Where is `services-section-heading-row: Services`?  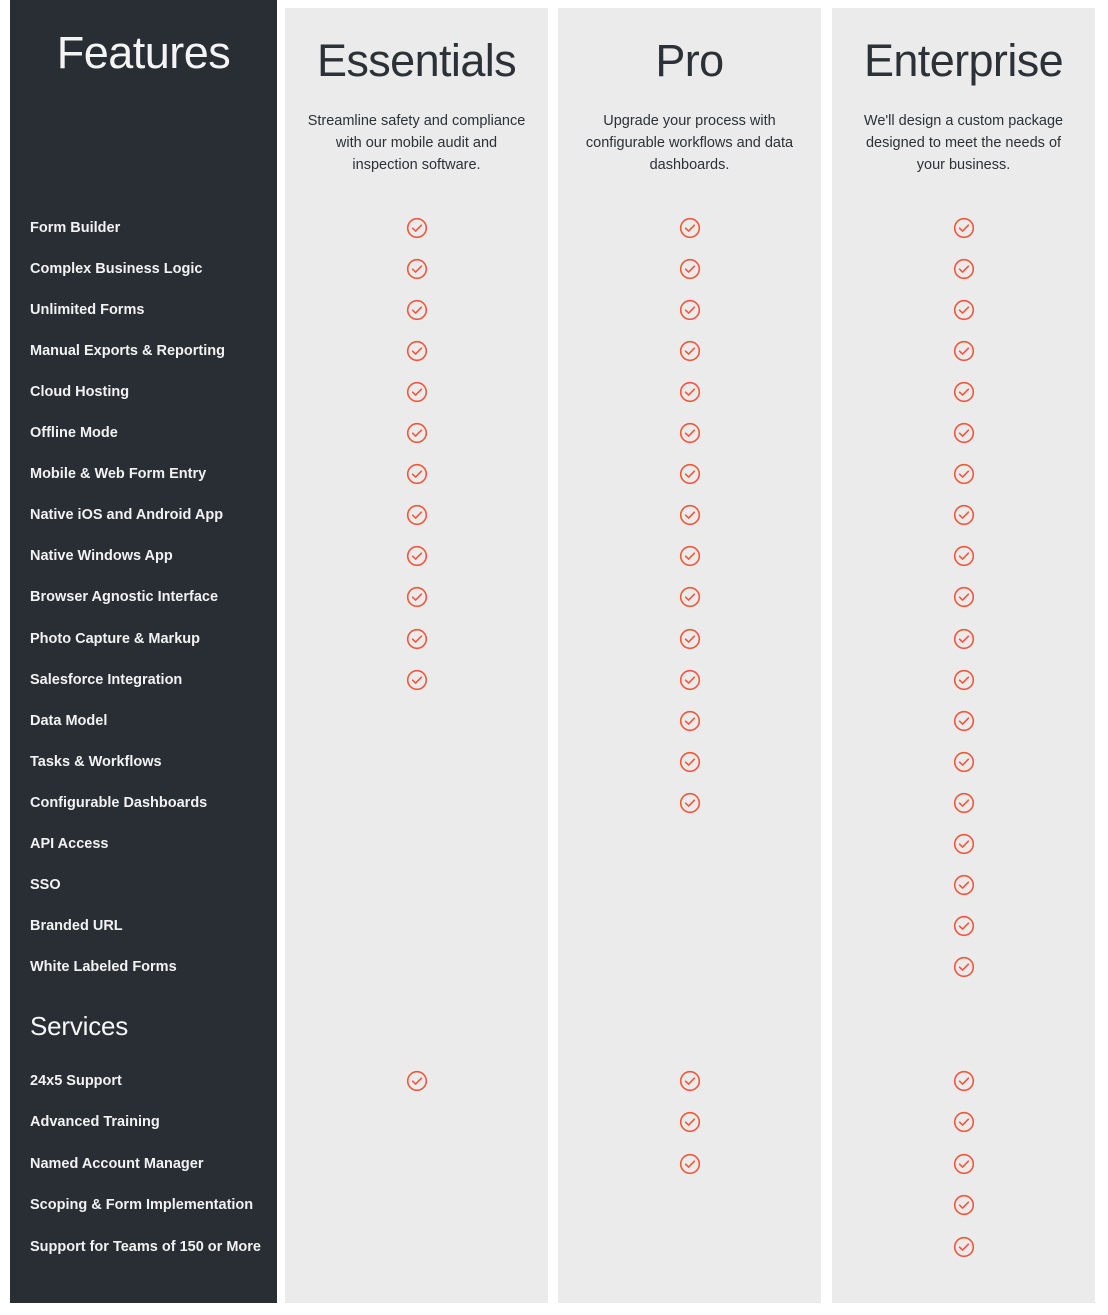
services-section-heading-row: Services is located at coordinates (148, 1026).